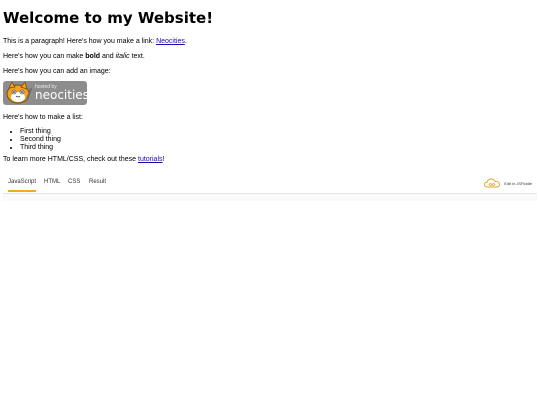 The image size is (540, 405). Describe the element at coordinates (278, 132) in the screenshot. I see `list-item: First thing` at that location.